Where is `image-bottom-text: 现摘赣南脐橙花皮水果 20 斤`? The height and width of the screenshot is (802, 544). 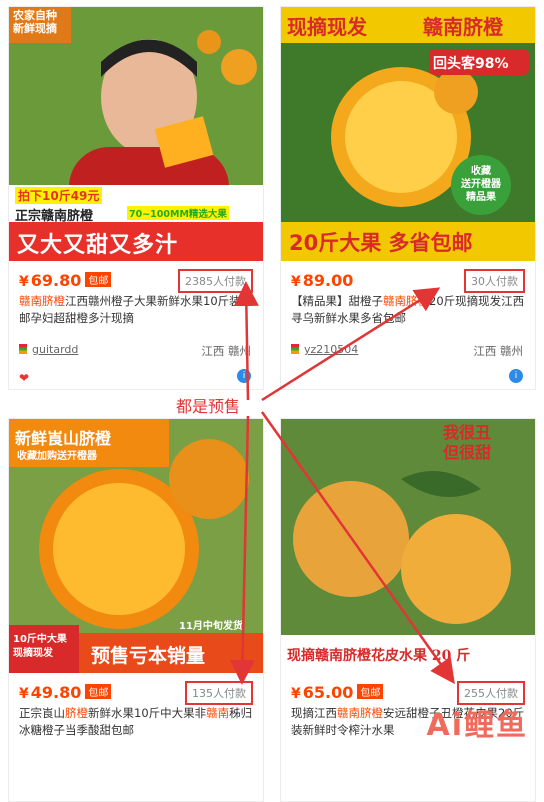
image-bottom-text: 现摘赣南脐橙花皮水果 20 斤 is located at coordinates (379, 656).